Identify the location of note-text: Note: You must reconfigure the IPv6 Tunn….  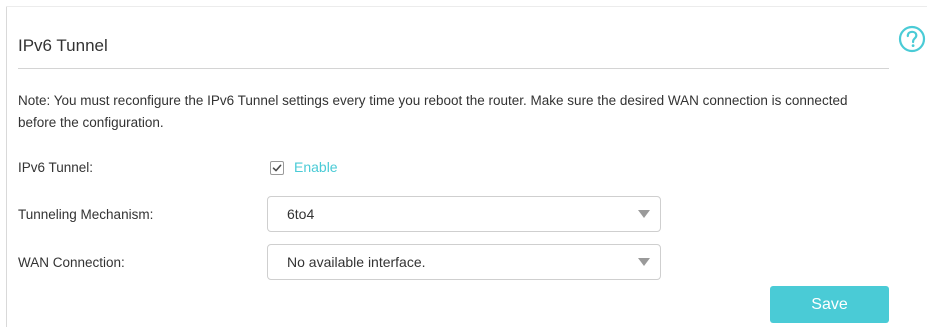
(433, 111).